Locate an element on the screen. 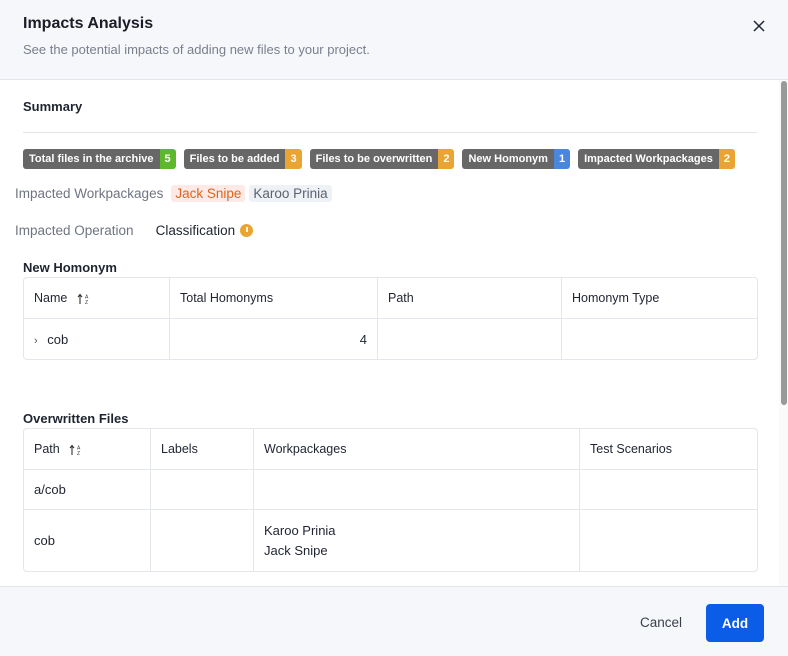 This screenshot has width=788, height=656. impacted-operation-value: Classification is located at coordinates (195, 230).